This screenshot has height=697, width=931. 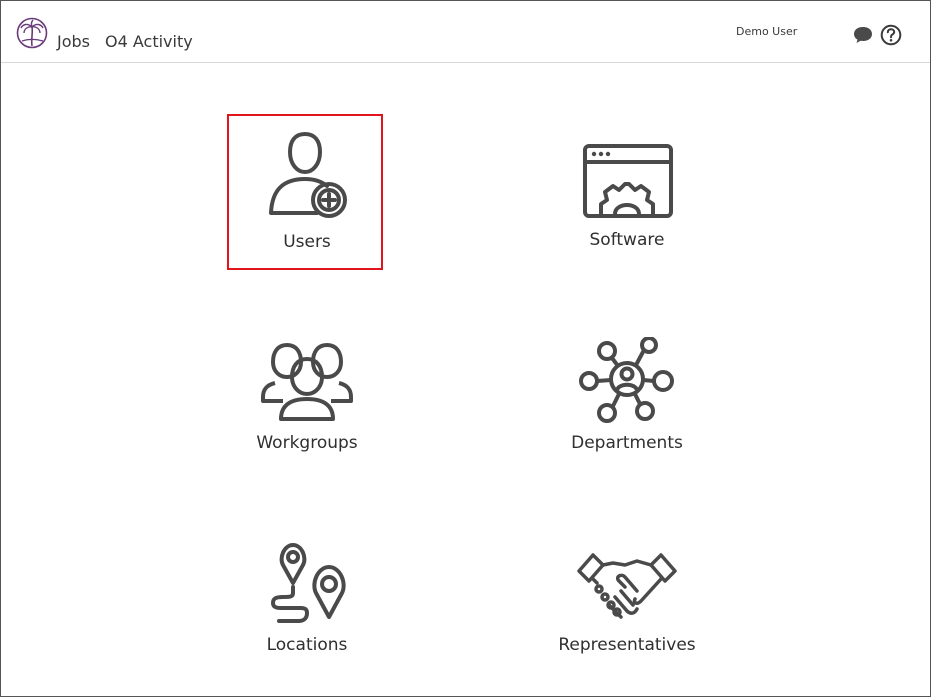 What do you see at coordinates (627, 443) in the screenshot?
I see `tile-departments-label: Departments` at bounding box center [627, 443].